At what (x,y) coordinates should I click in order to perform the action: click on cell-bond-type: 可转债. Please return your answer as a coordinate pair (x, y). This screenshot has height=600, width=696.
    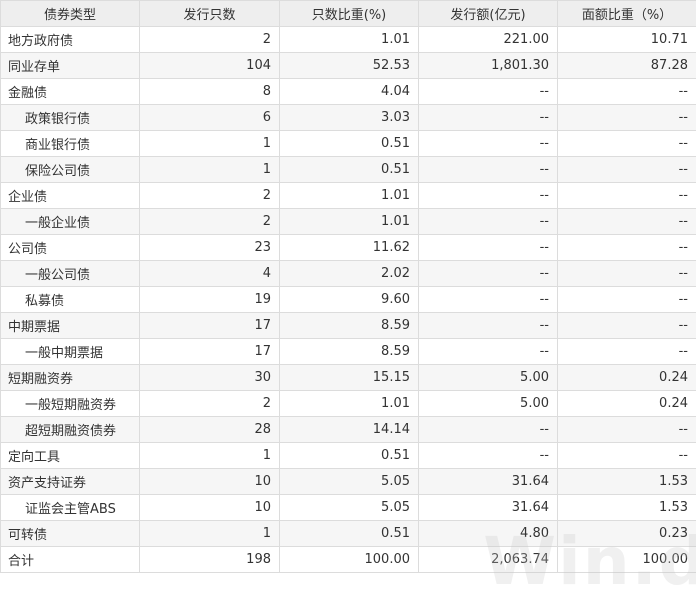
    Looking at the image, I should click on (70, 534).